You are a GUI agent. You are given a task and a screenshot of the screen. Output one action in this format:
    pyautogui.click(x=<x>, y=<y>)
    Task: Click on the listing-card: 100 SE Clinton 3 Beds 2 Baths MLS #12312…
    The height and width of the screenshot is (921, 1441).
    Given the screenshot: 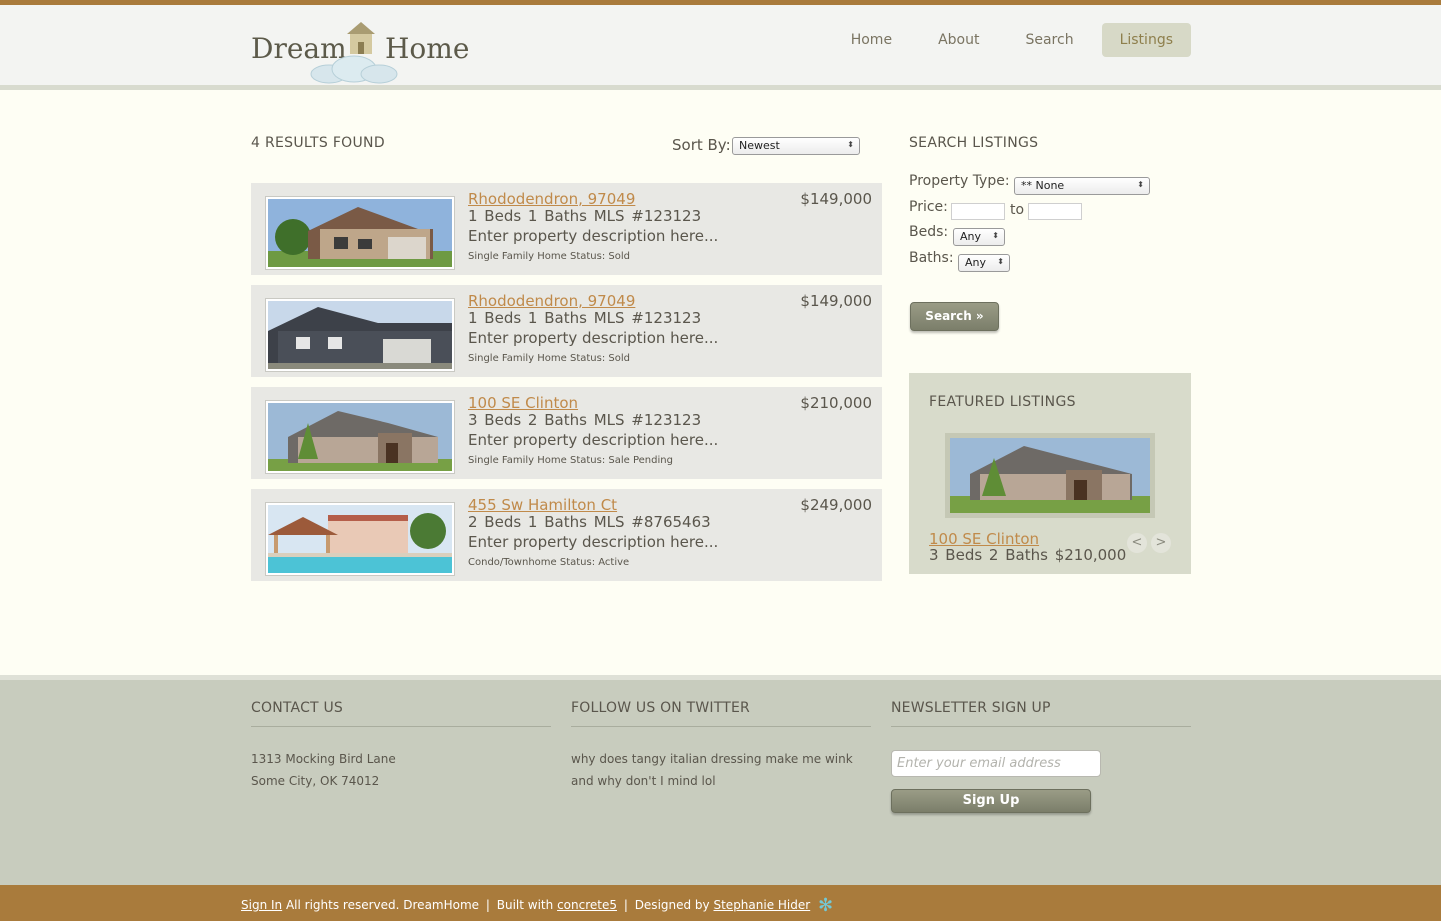 What is the action you would take?
    pyautogui.click(x=566, y=433)
    